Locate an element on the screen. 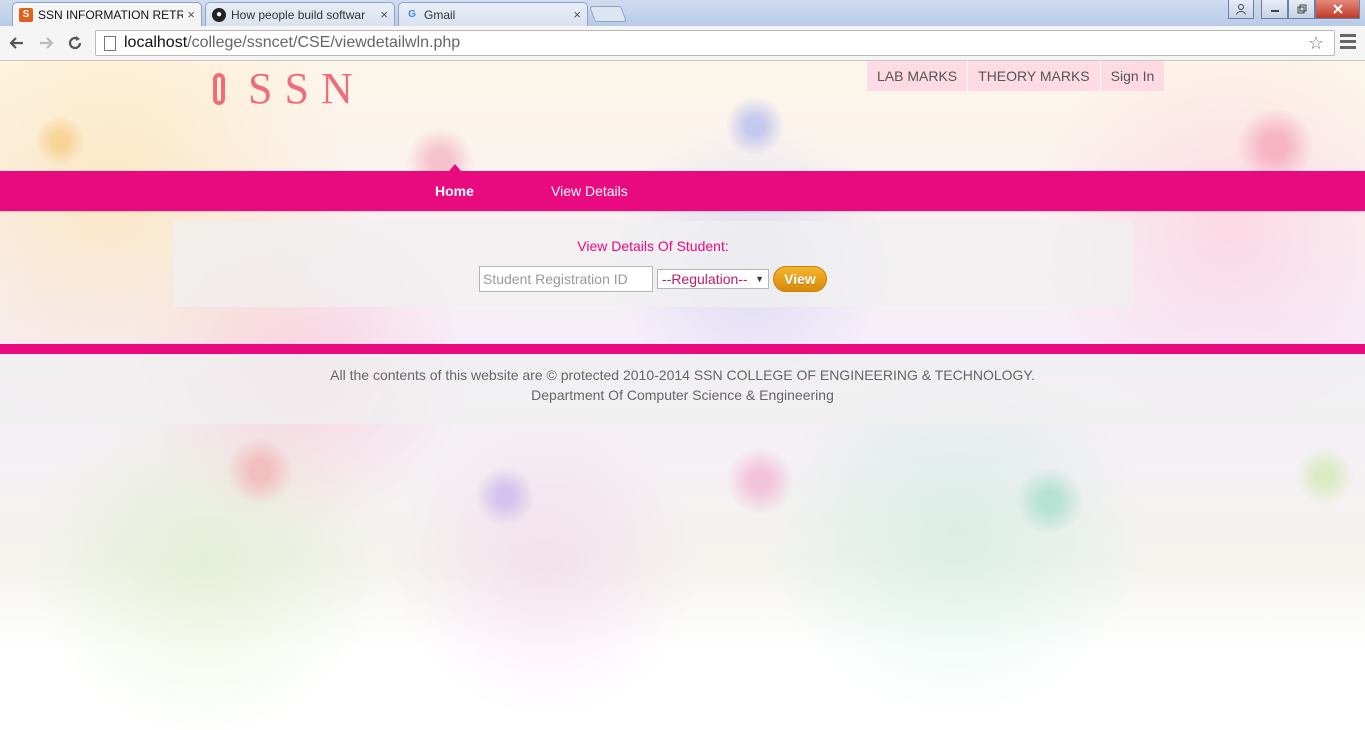  active-indicator is located at coordinates (455, 167).